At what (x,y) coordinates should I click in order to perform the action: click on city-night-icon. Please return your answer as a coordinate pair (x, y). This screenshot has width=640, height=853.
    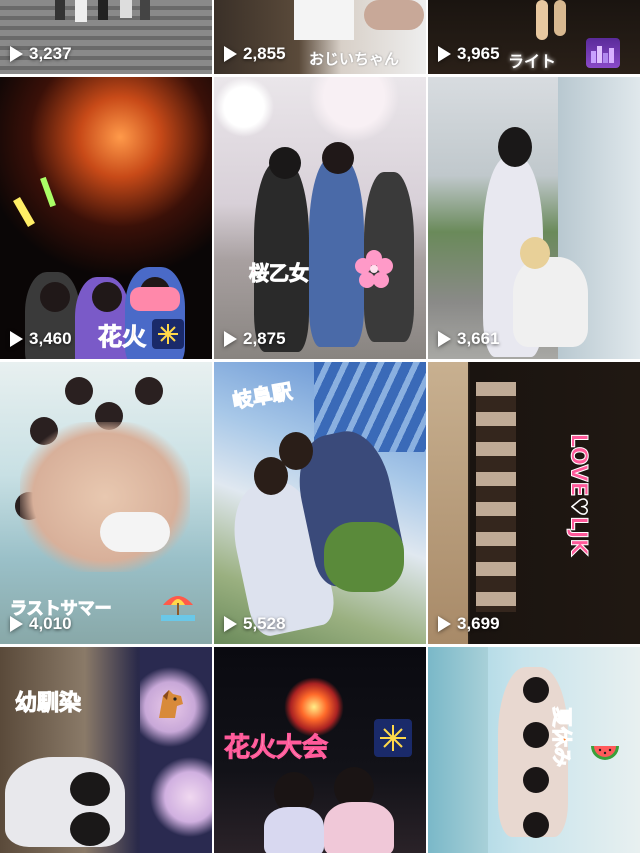
    Looking at the image, I should click on (603, 53).